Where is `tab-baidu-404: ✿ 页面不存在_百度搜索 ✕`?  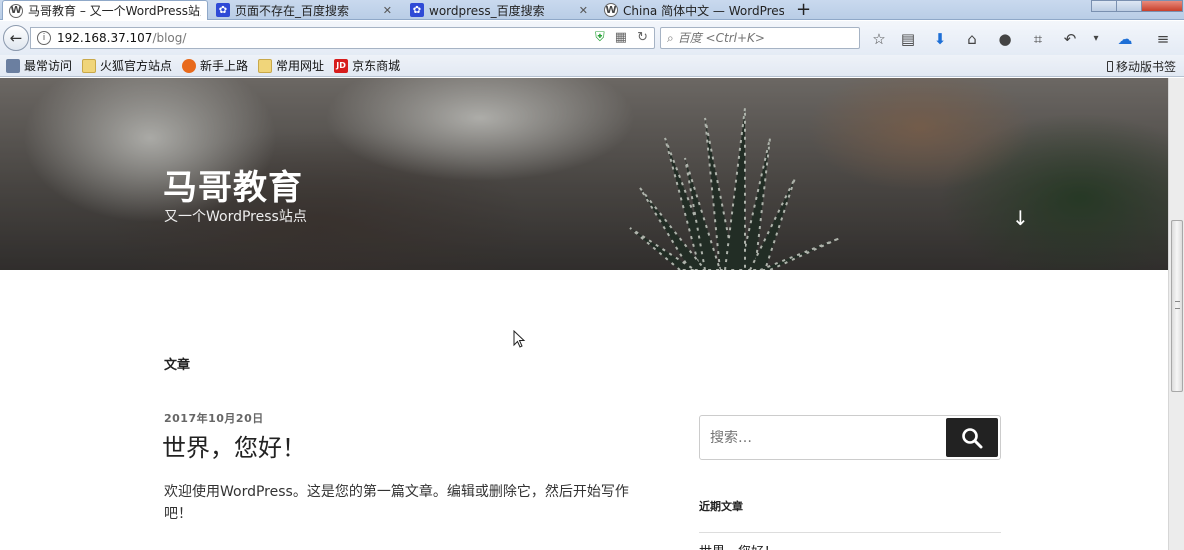 tab-baidu-404: ✿ 页面不存在_百度搜索 ✕ is located at coordinates (304, 10).